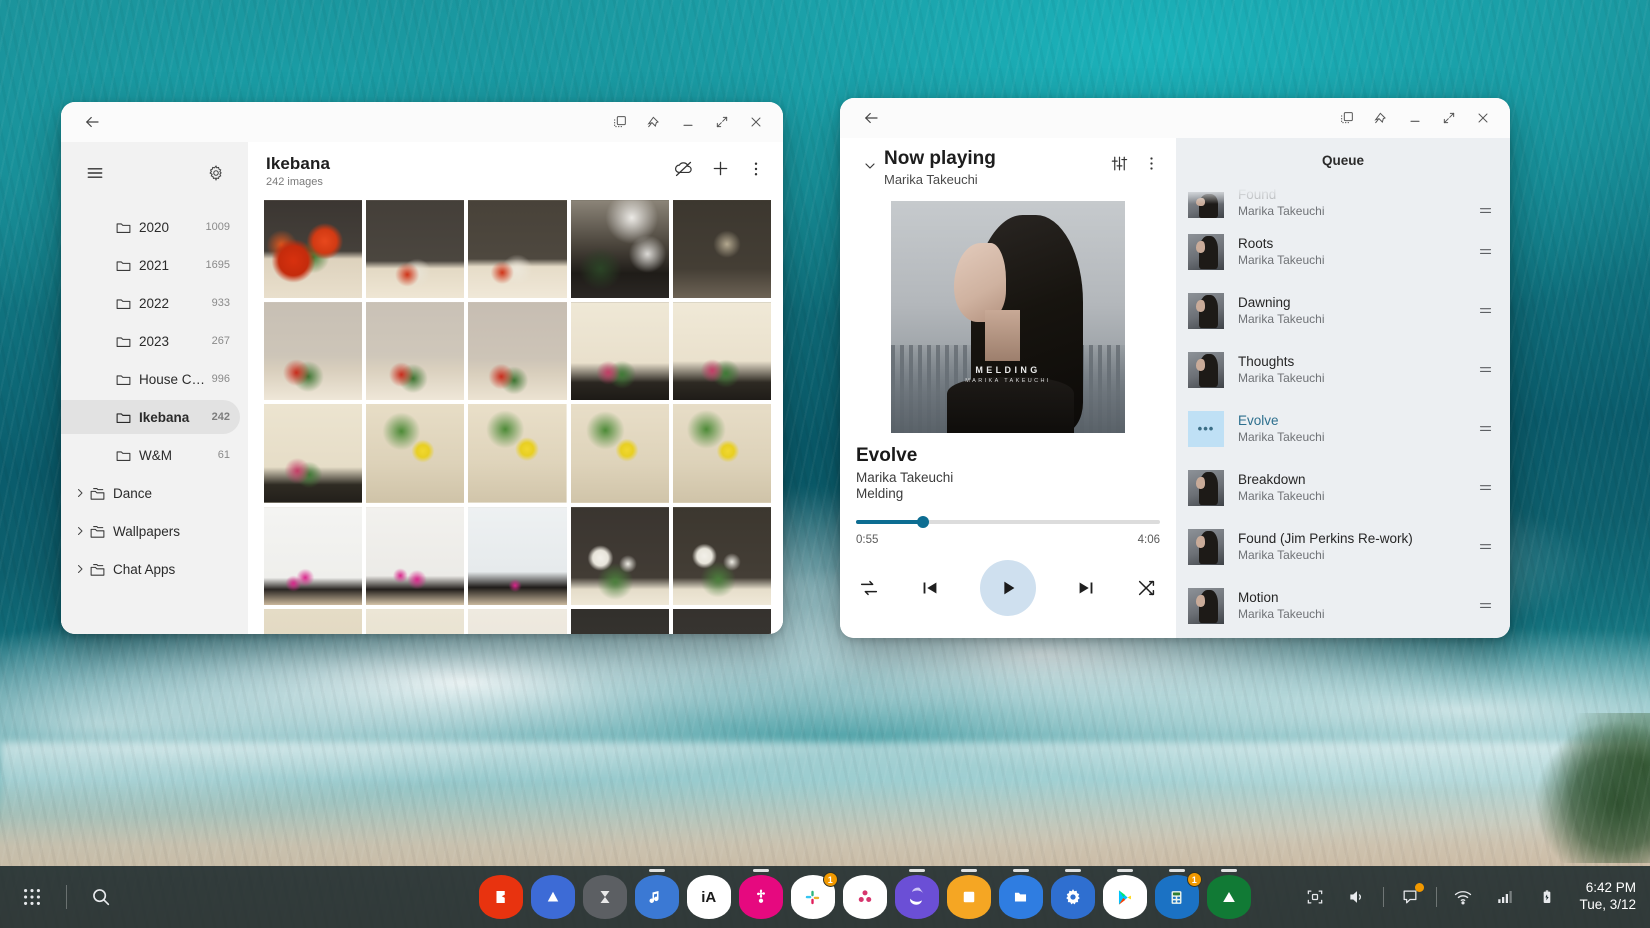 This screenshot has width=1650, height=928. I want to click on app-red-document, so click(500, 897).